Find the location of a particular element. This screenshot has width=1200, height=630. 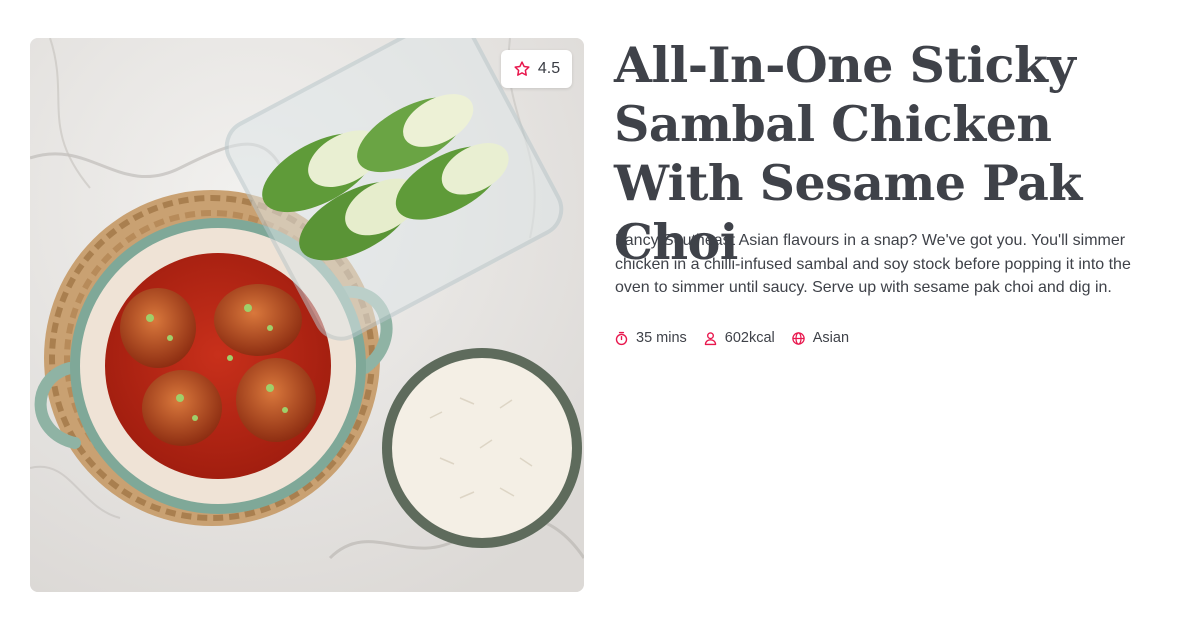

meta-time: 35 mins is located at coordinates (650, 338).